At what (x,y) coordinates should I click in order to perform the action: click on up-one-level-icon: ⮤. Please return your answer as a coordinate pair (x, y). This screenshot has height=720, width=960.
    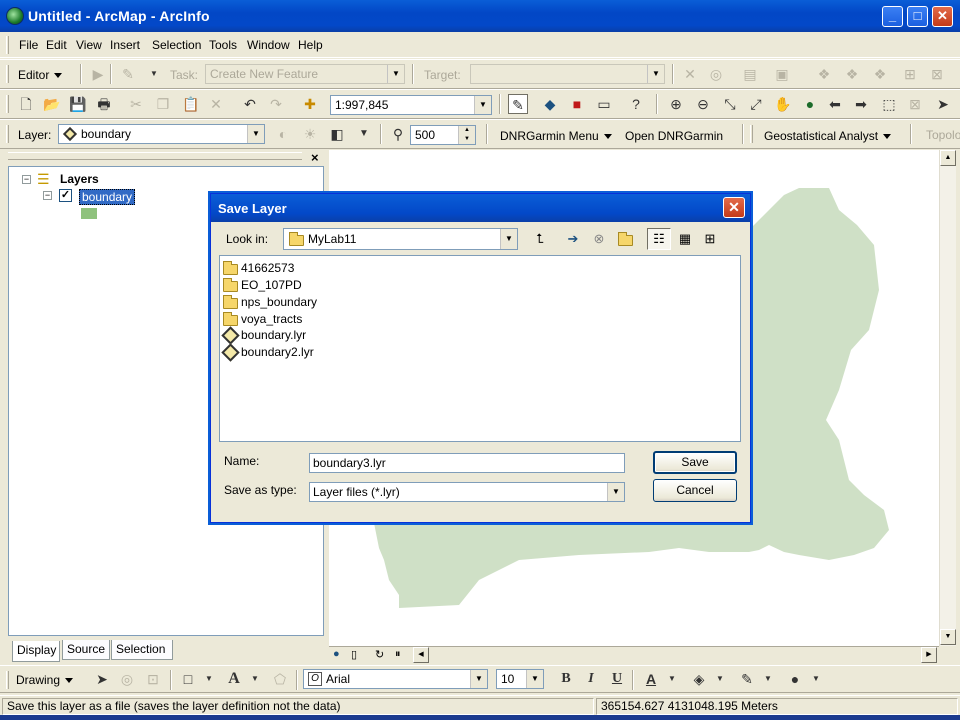
    Looking at the image, I should click on (540, 239).